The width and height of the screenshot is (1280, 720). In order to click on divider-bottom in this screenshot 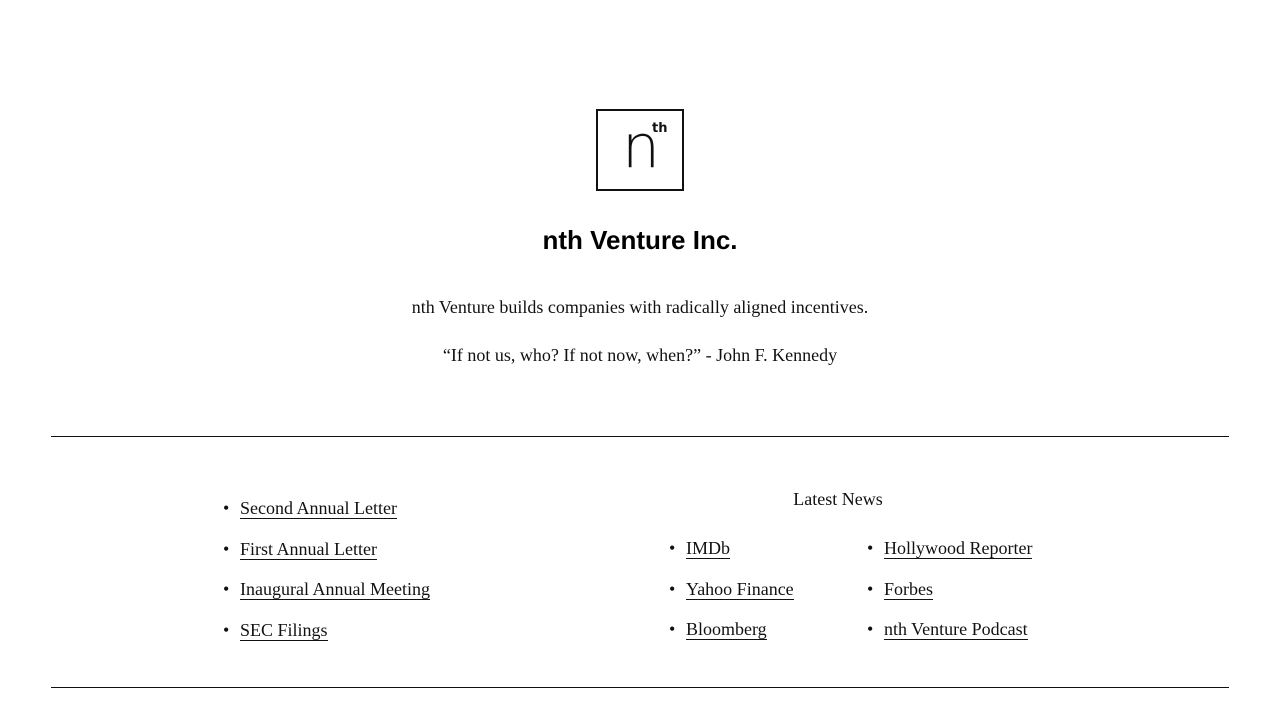, I will do `click(640, 687)`.